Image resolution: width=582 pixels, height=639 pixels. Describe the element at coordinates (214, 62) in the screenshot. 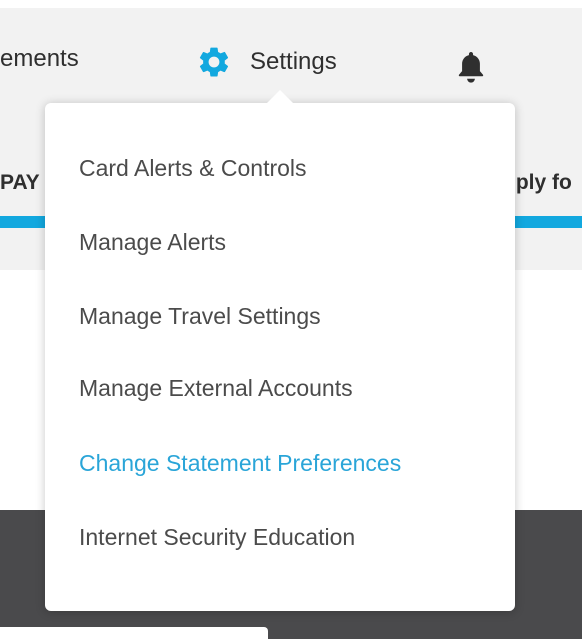

I see `gear-icon` at that location.